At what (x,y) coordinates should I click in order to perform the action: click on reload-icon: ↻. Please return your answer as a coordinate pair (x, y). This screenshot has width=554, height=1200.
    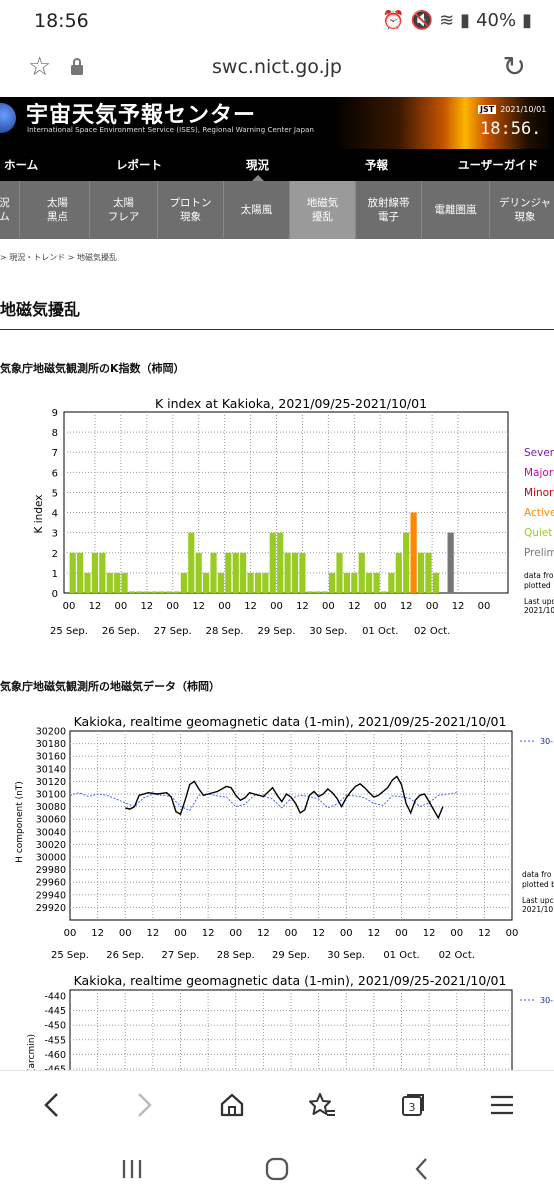
    Looking at the image, I should click on (514, 66).